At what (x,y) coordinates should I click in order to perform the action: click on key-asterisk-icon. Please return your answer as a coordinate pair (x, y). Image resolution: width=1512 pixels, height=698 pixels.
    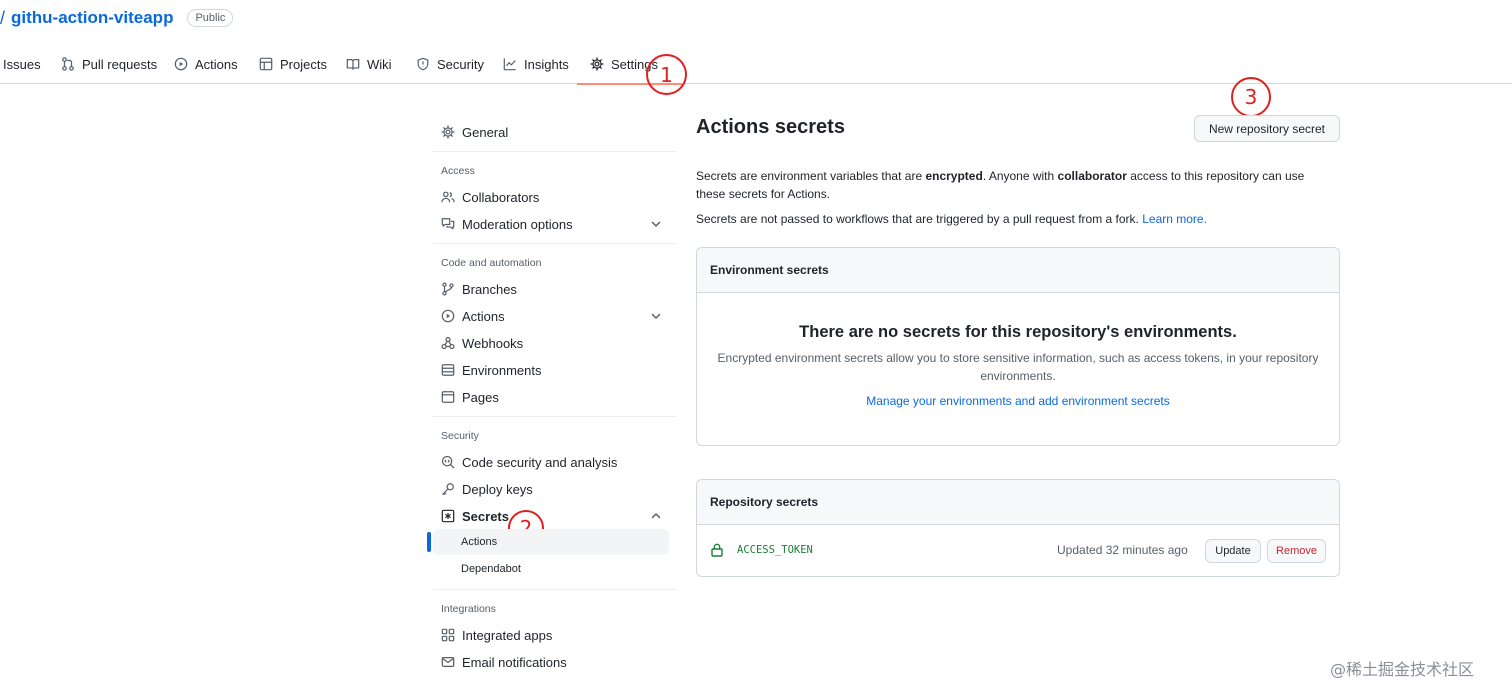
    Looking at the image, I should click on (448, 516).